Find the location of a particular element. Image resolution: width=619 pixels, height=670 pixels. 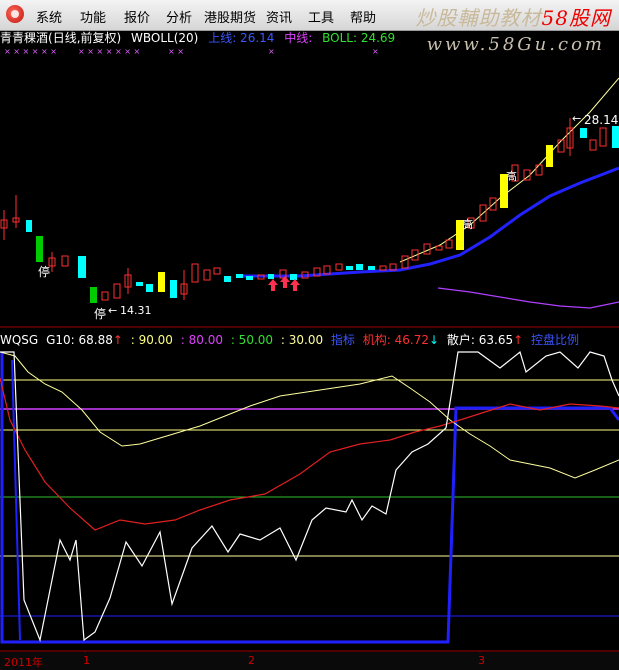

jigou-value: 机构: 46.72 is located at coordinates (395, 340).